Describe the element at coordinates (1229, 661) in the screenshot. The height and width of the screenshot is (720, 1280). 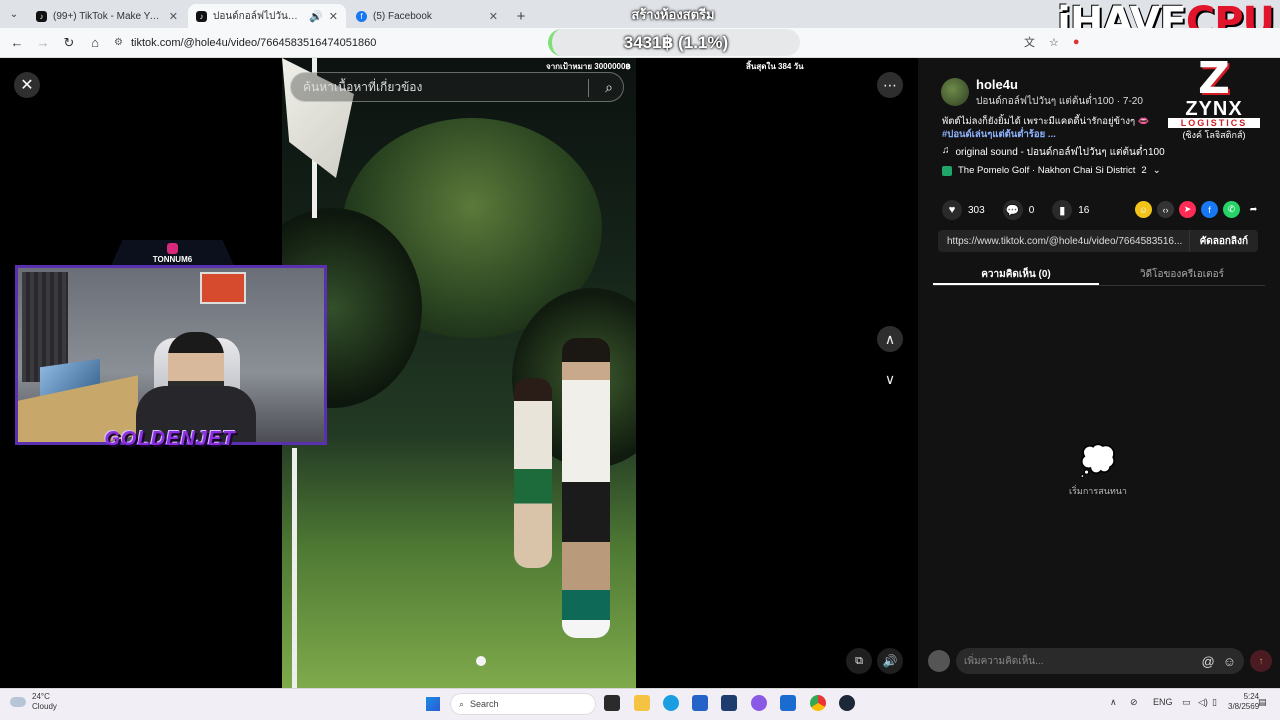
I see `emoji-icon: ☺` at that location.